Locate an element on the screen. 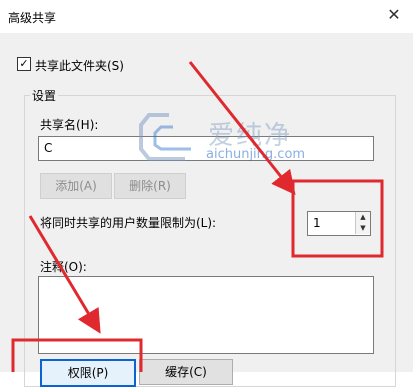 Image resolution: width=413 pixels, height=387 pixels. share-folder-checkbox: ✓ is located at coordinates (24, 64).